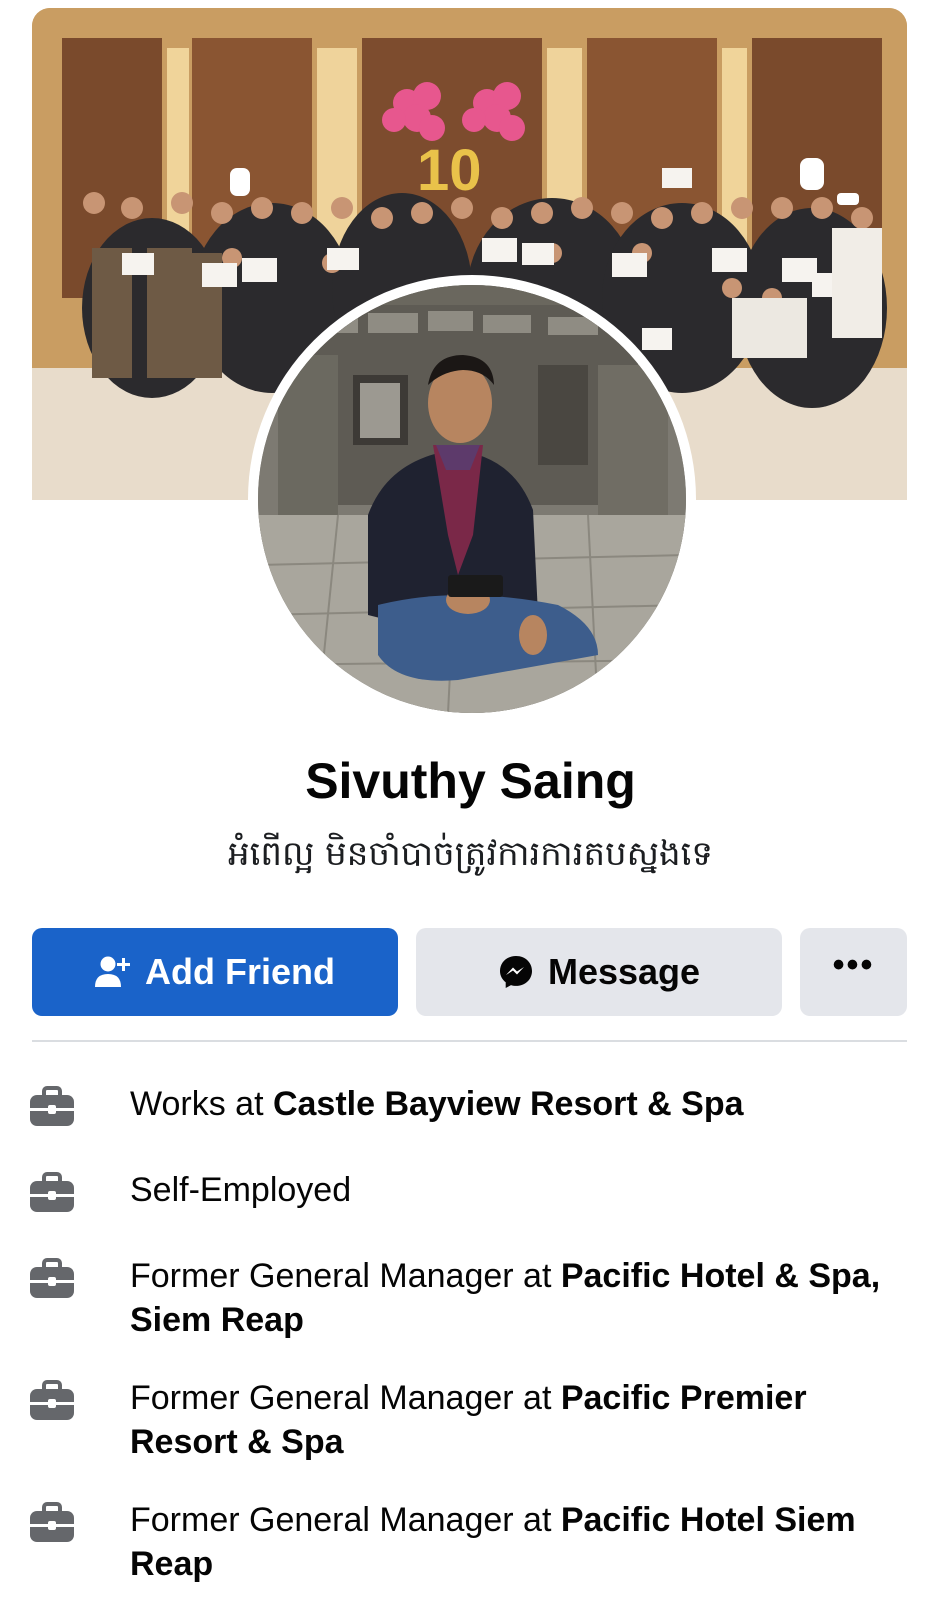  I want to click on section-divider, so click(469, 1041).